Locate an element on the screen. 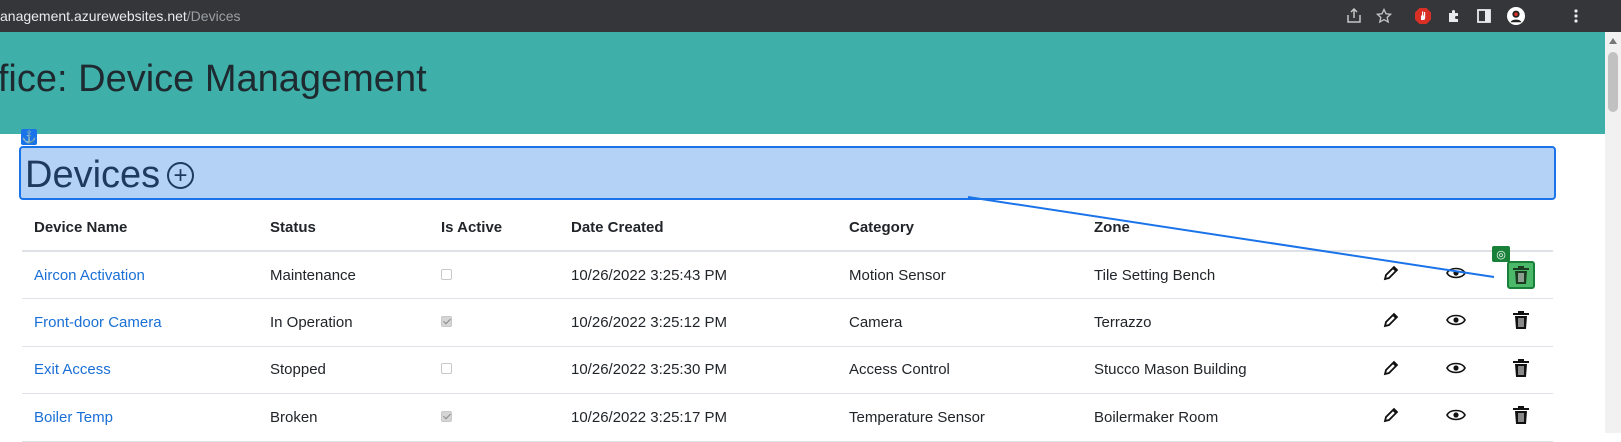 The width and height of the screenshot is (1621, 442). column-header: Device Name is located at coordinates (140, 228).